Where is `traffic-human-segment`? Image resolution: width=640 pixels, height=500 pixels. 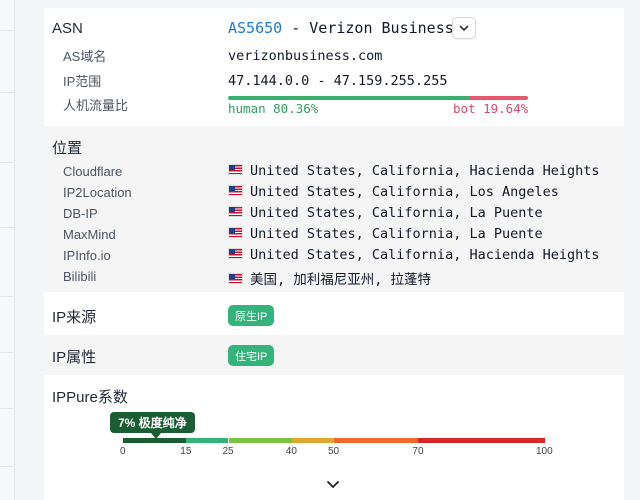 traffic-human-segment is located at coordinates (349, 98).